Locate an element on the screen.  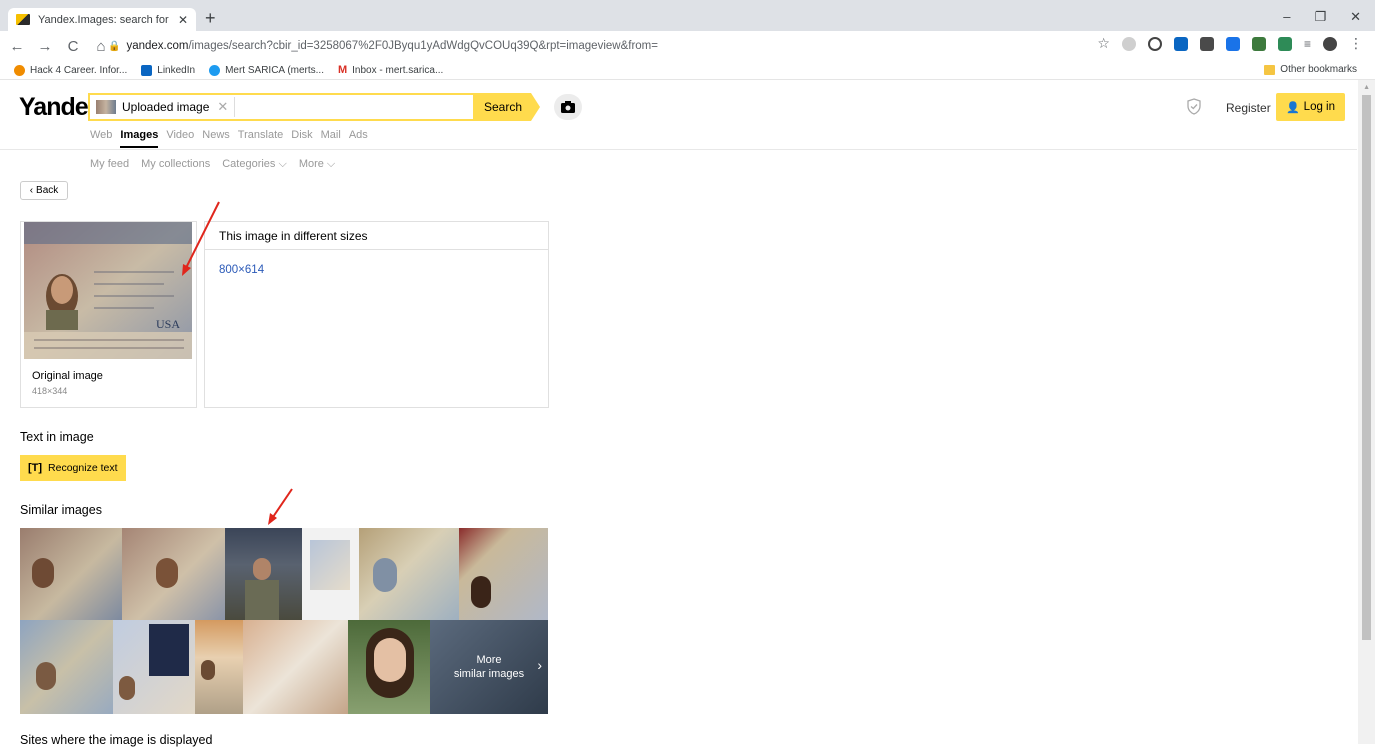
gmail-icon: M is located at coordinates (342, 70).